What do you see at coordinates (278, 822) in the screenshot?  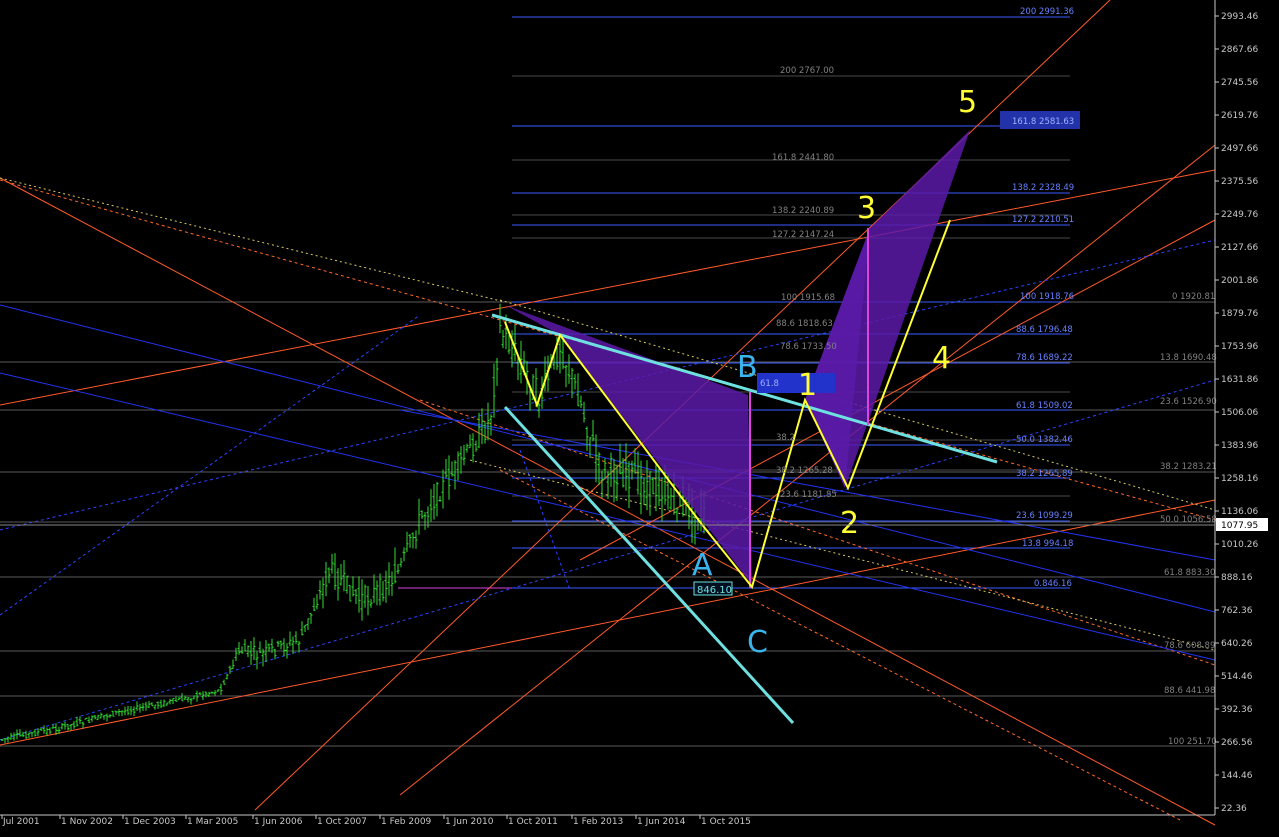 I see `date-tick-label: 1 Jun 2006` at bounding box center [278, 822].